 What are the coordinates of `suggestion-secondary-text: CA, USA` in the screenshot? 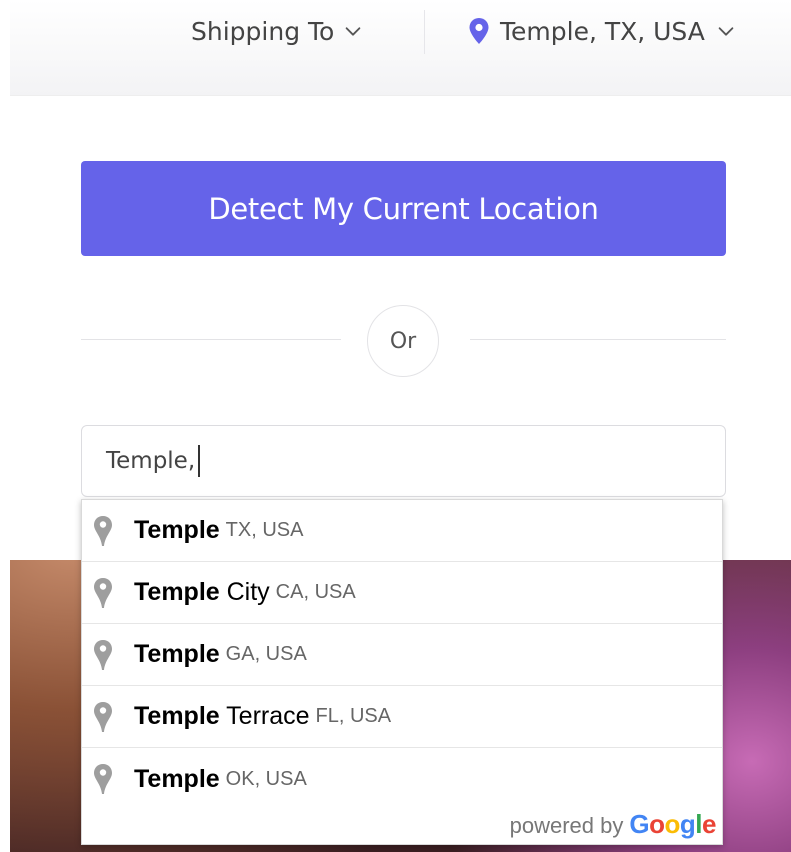 It's located at (315, 592).